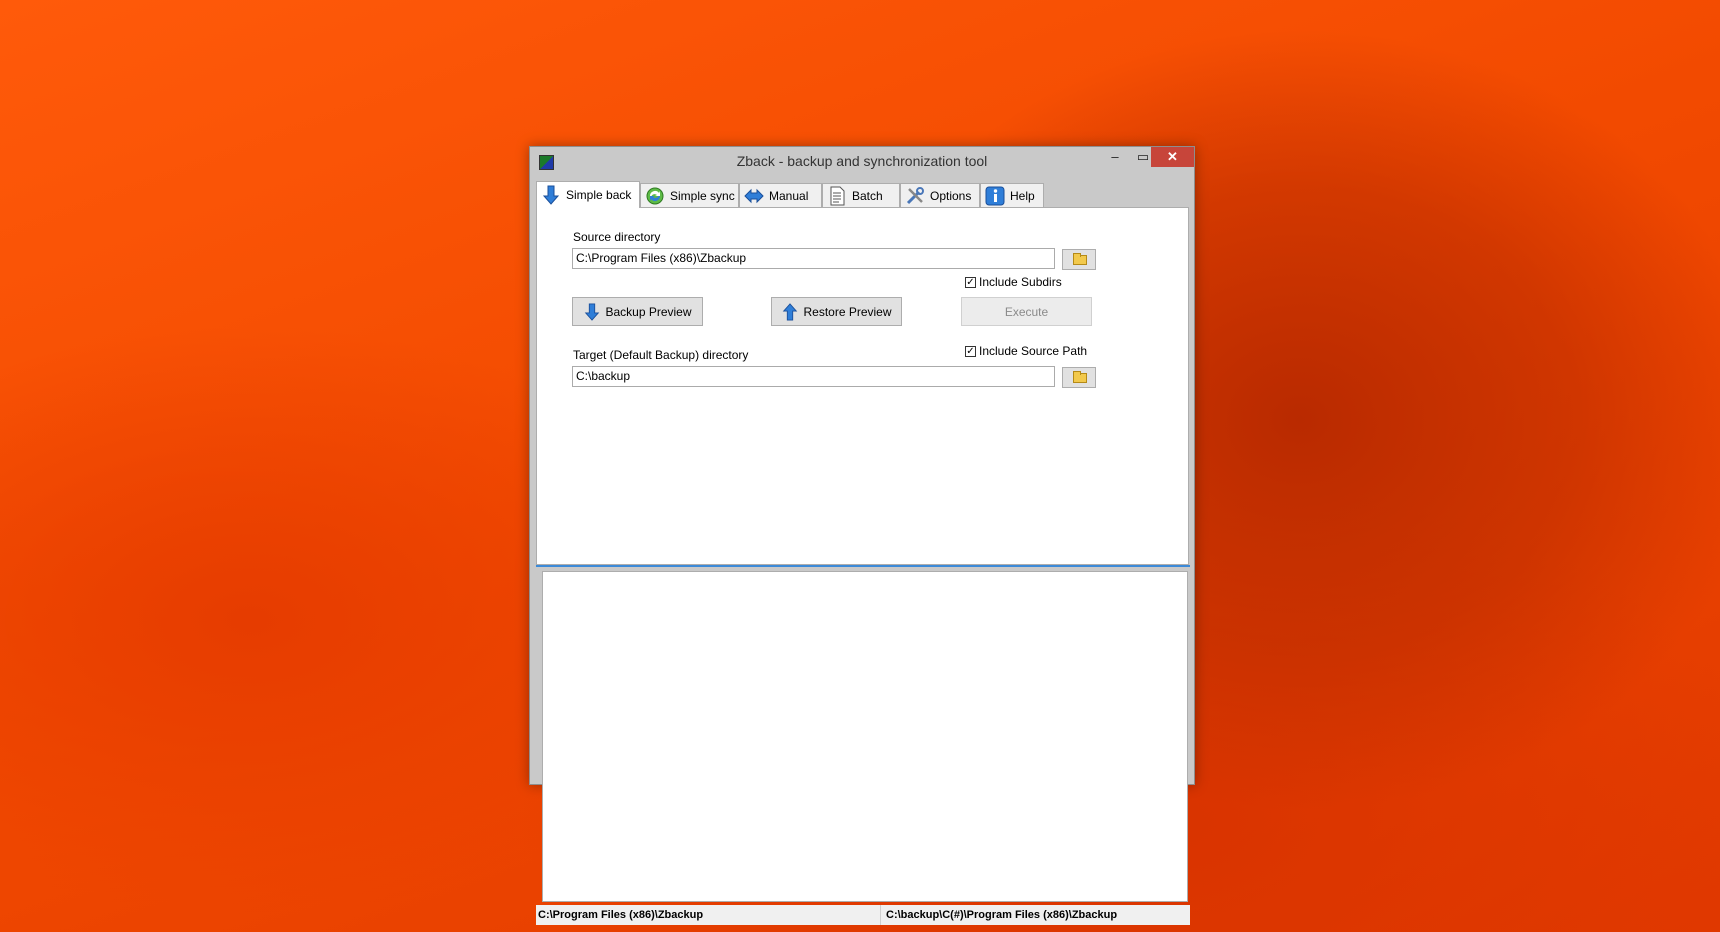 Image resolution: width=1720 pixels, height=932 pixels. Describe the element at coordinates (661, 355) in the screenshot. I see `target-directory-label: Target (Default Backup) directory` at that location.